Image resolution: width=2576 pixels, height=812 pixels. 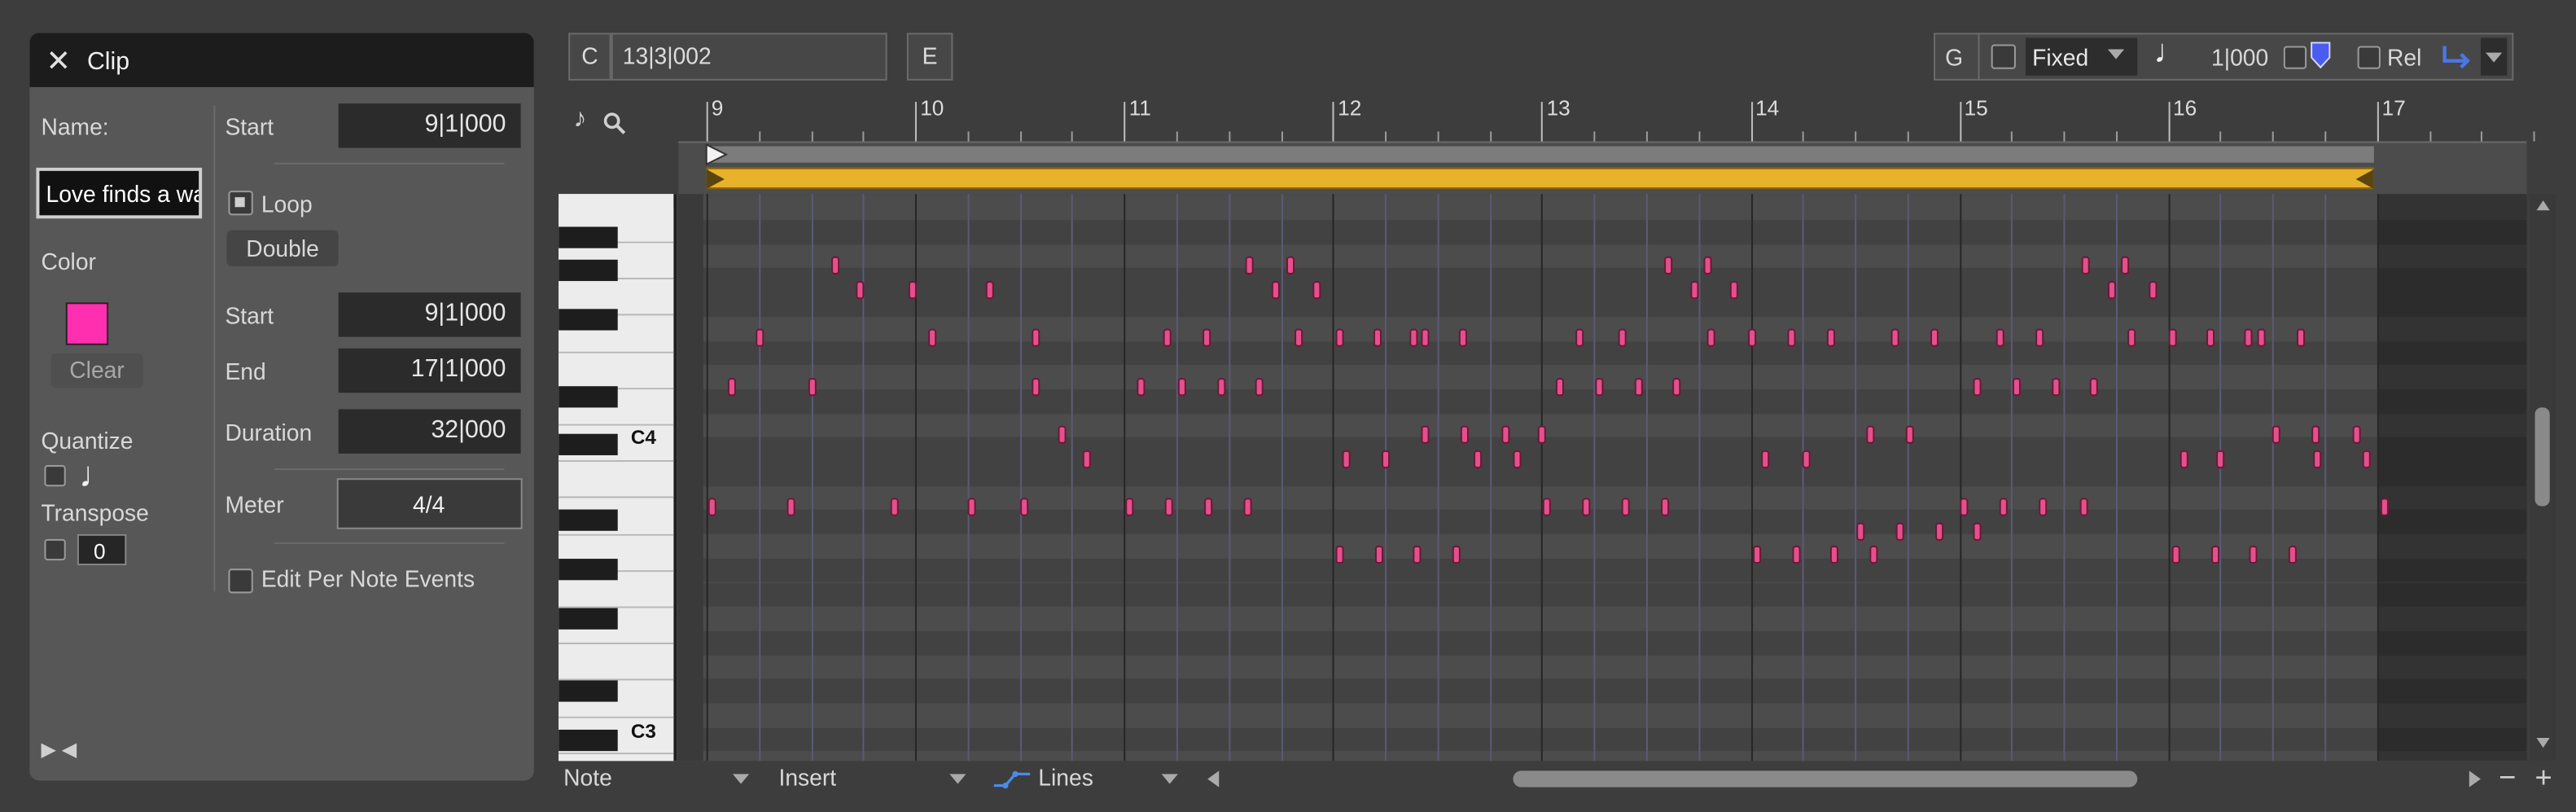 What do you see at coordinates (2082, 57) in the screenshot?
I see `fixed-dropdown: Fixed` at bounding box center [2082, 57].